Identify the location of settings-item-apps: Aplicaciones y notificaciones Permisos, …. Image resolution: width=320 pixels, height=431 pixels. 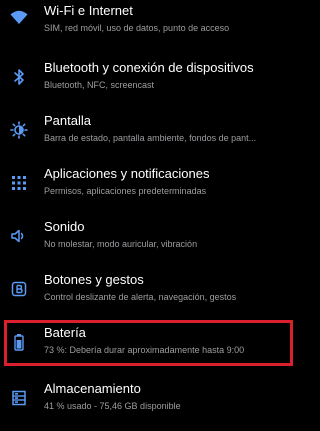
(149, 187).